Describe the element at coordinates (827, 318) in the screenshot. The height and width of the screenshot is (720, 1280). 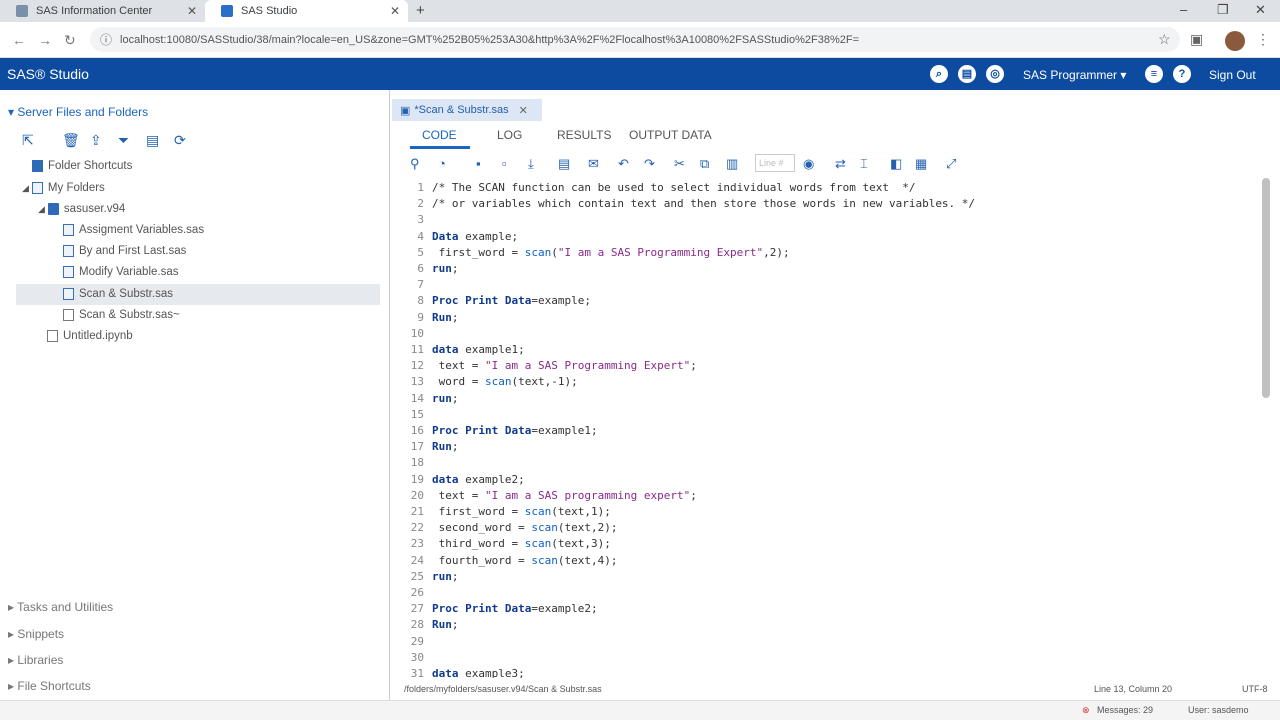
I see `code-line: 9 Run;` at that location.